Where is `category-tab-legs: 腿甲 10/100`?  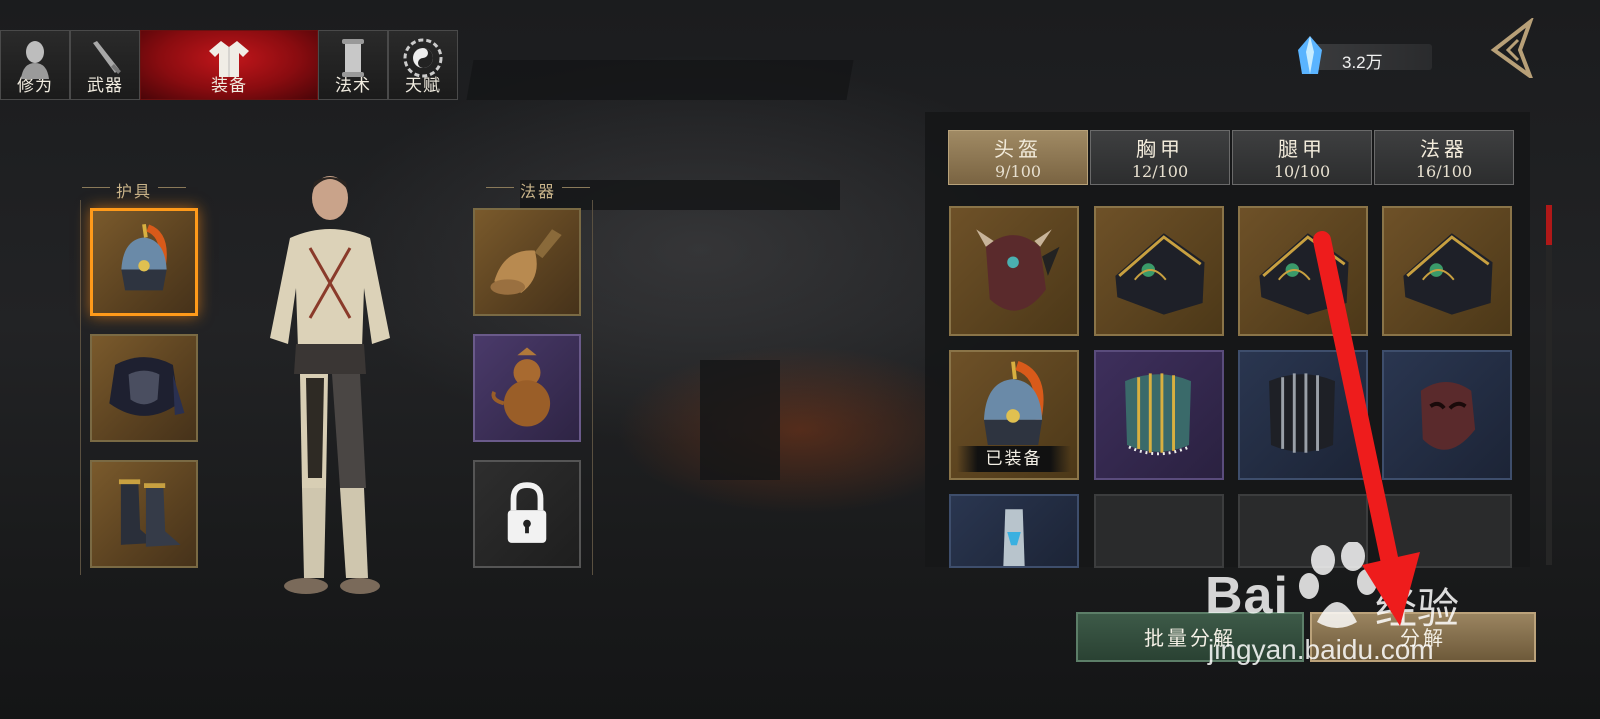
category-tab-legs: 腿甲 10/100 is located at coordinates (1302, 157).